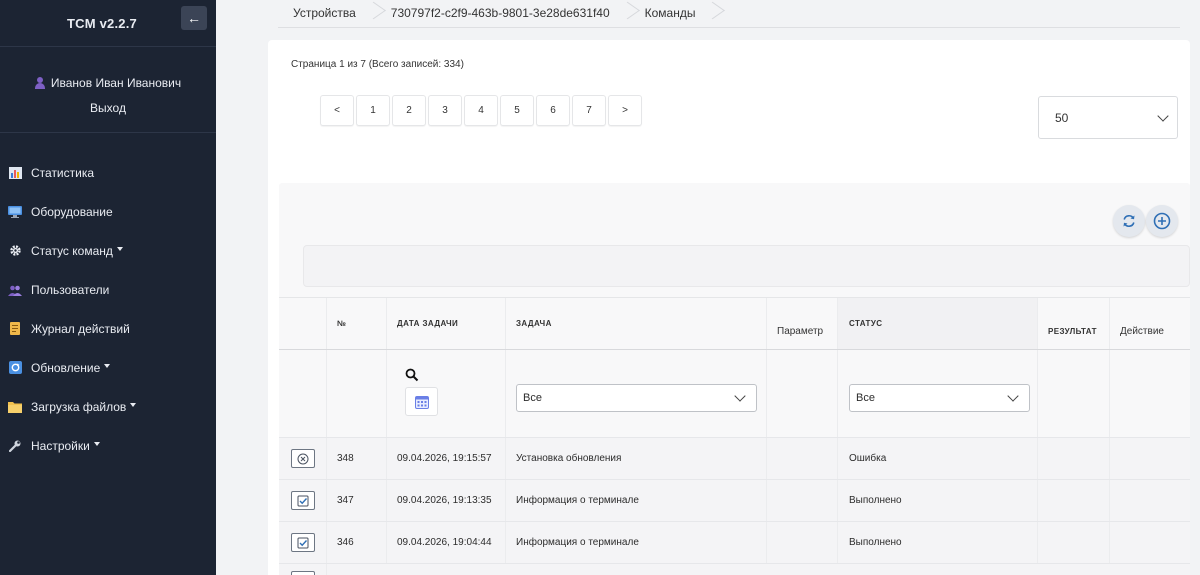  I want to click on table-filter-row: Все Все, so click(734, 394).